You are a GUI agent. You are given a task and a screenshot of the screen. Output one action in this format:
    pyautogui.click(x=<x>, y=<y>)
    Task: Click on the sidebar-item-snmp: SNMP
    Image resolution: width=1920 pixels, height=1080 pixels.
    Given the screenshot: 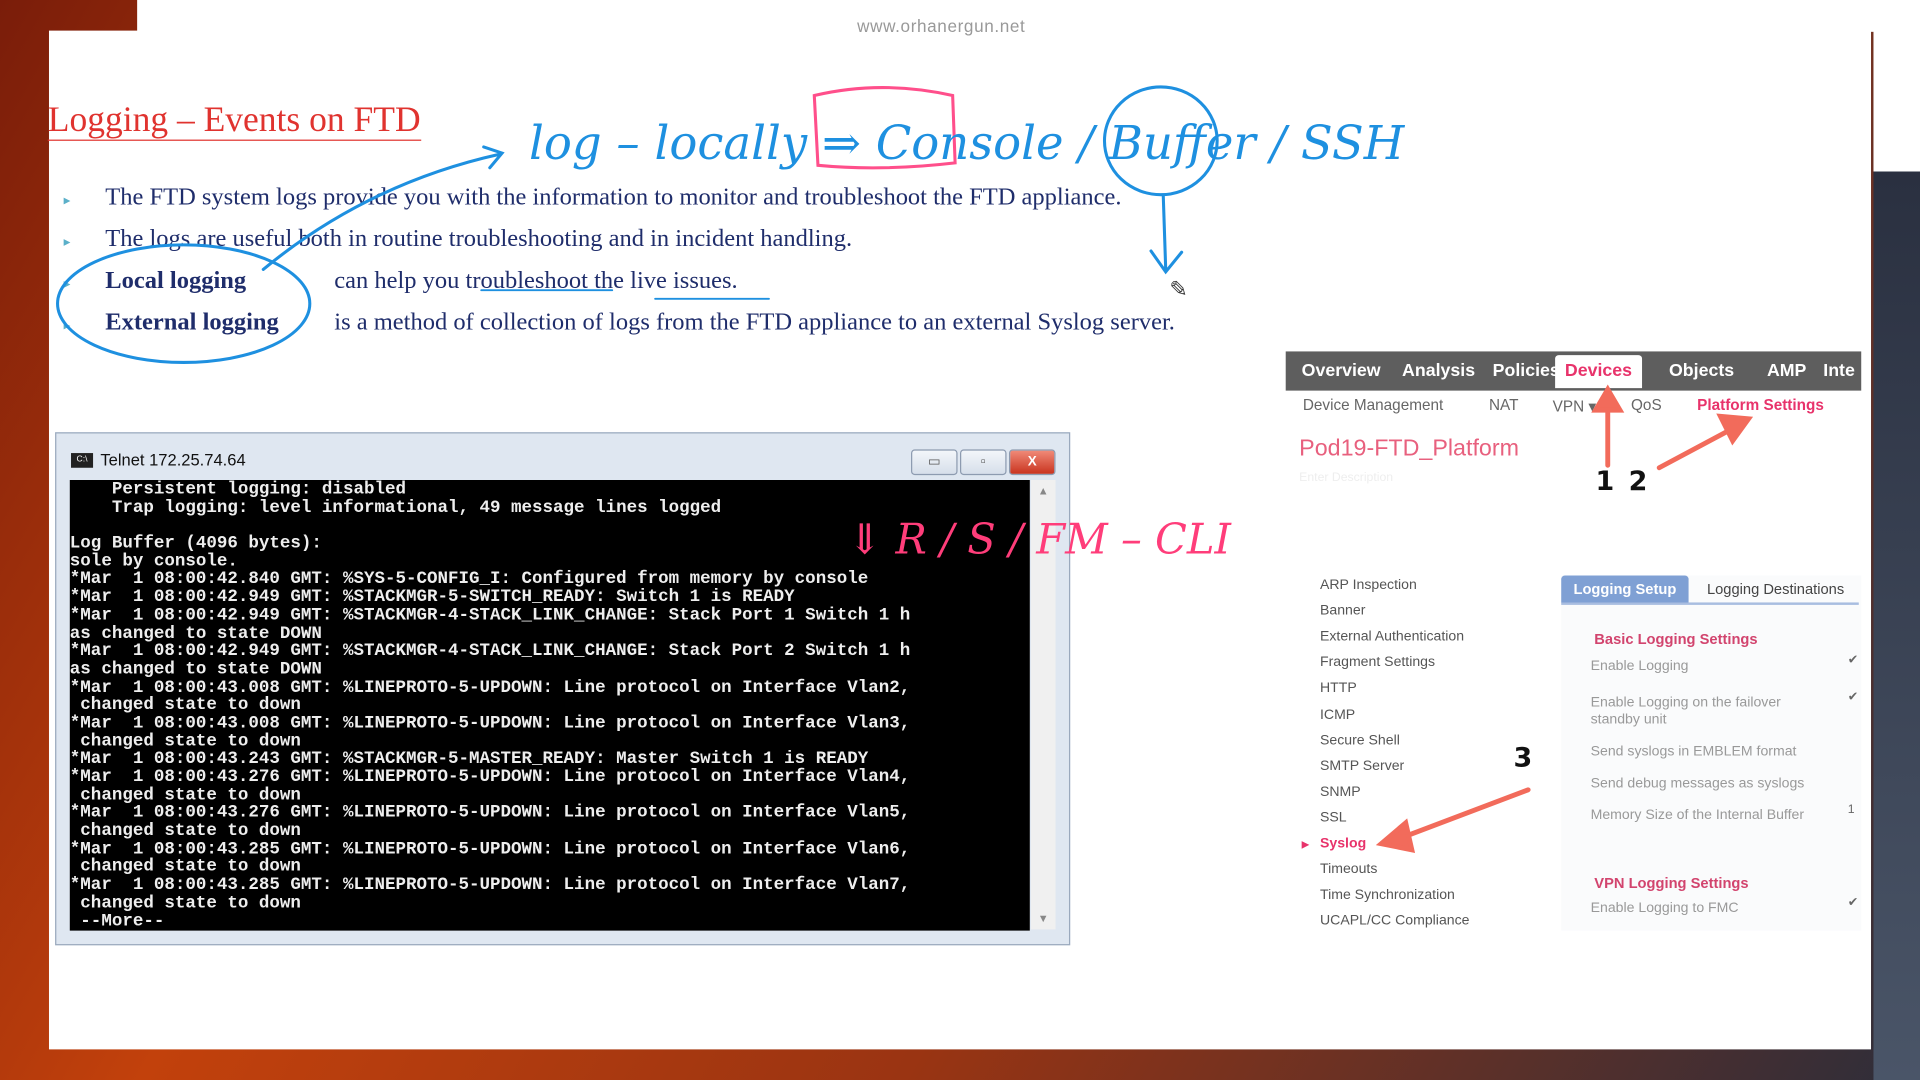 What is the action you would take?
    pyautogui.click(x=1340, y=792)
    